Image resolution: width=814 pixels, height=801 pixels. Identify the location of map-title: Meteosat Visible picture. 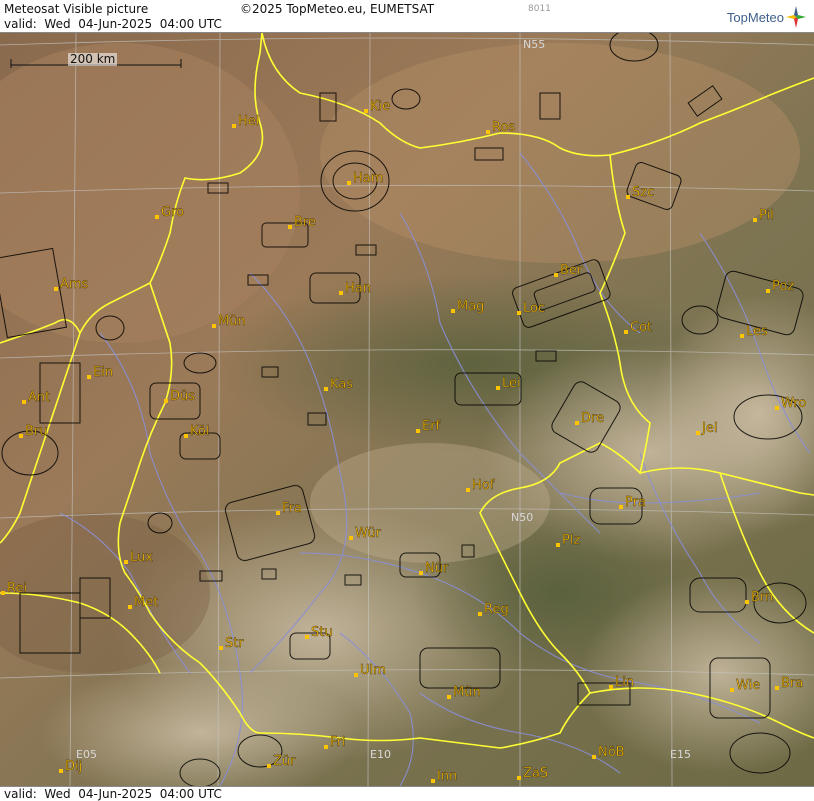
(76, 9).